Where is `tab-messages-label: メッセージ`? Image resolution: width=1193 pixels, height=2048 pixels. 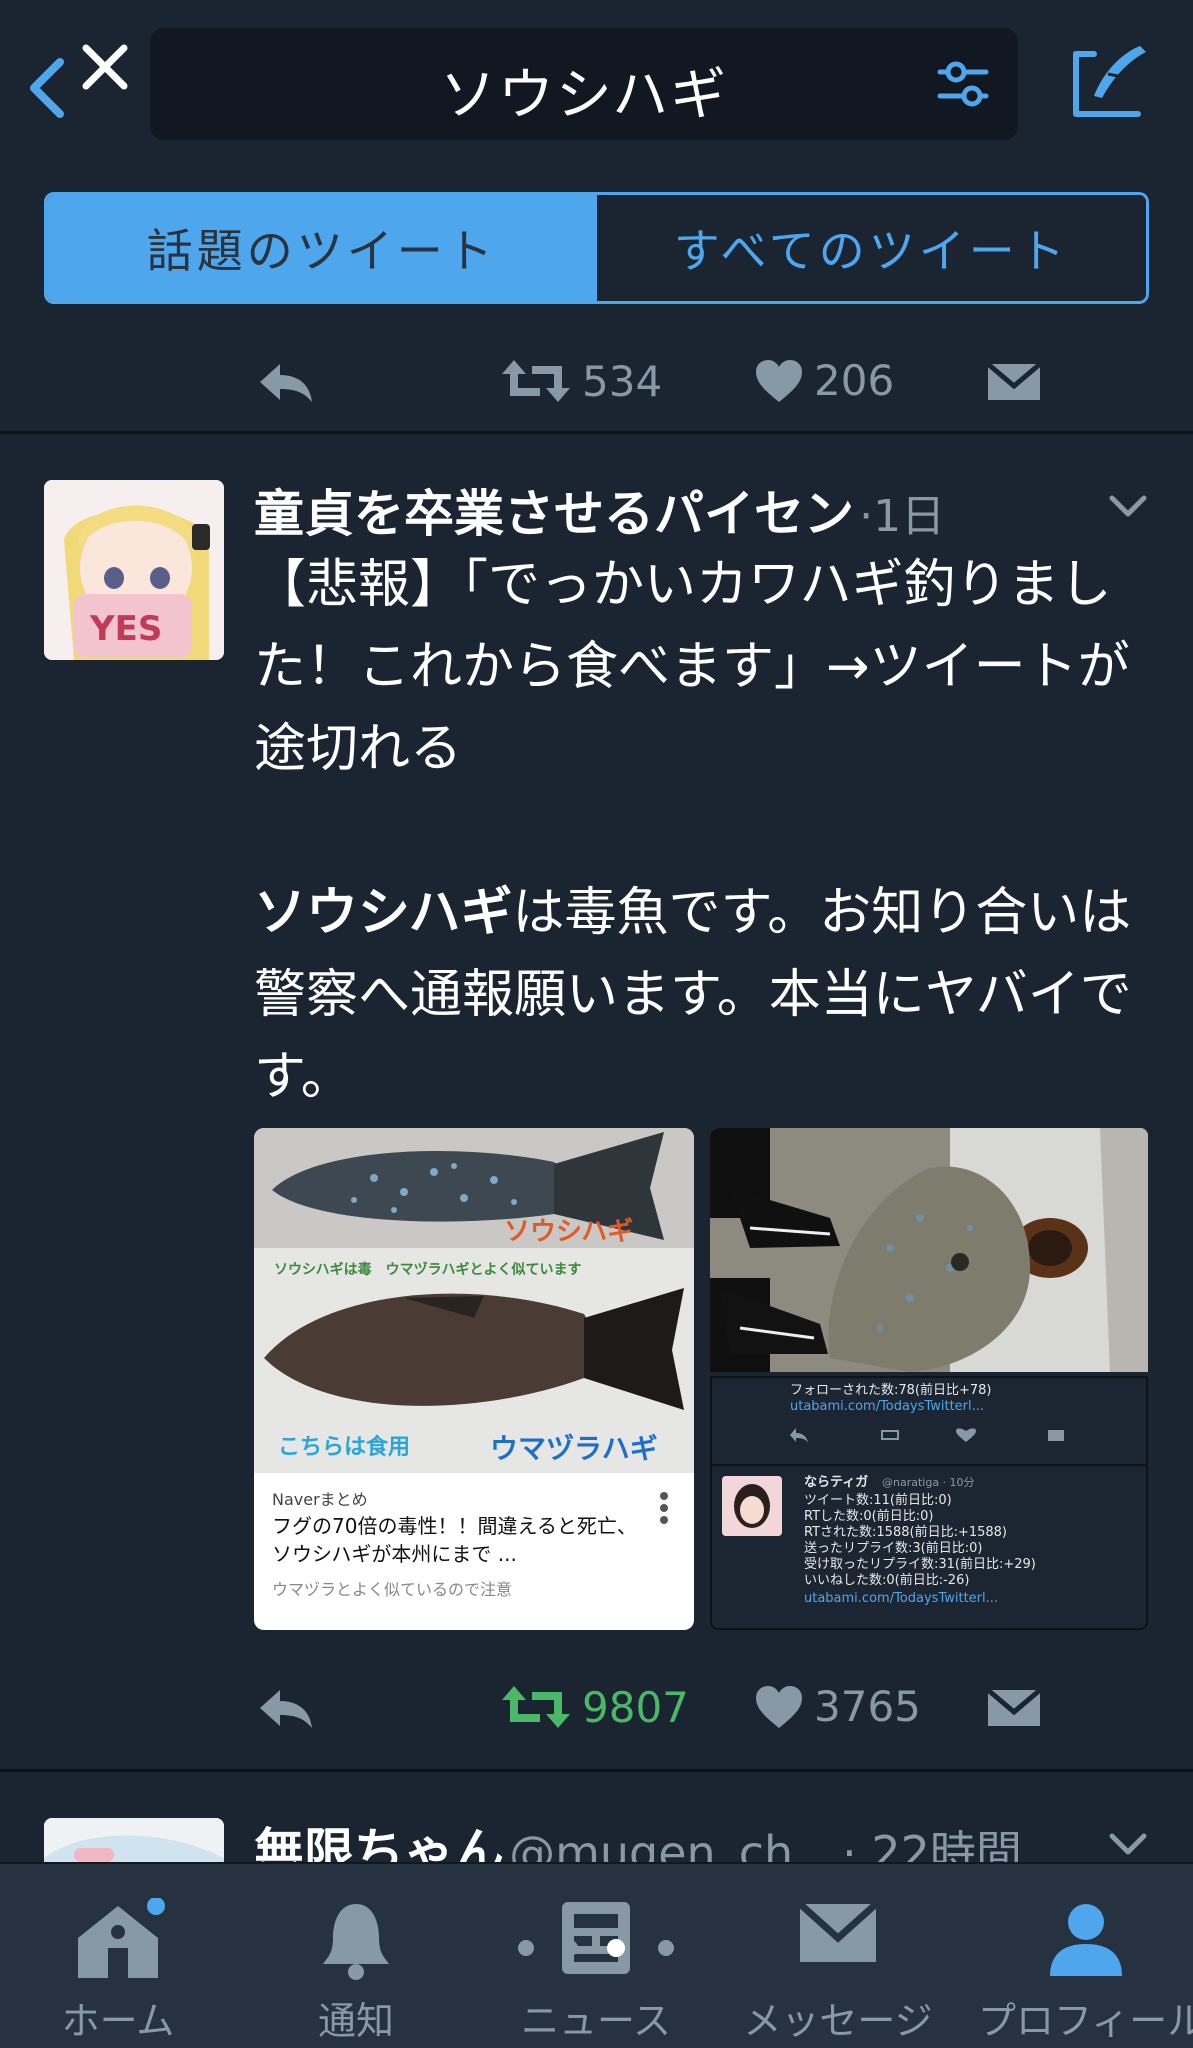
tab-messages-label: メッセージ is located at coordinates (838, 2021).